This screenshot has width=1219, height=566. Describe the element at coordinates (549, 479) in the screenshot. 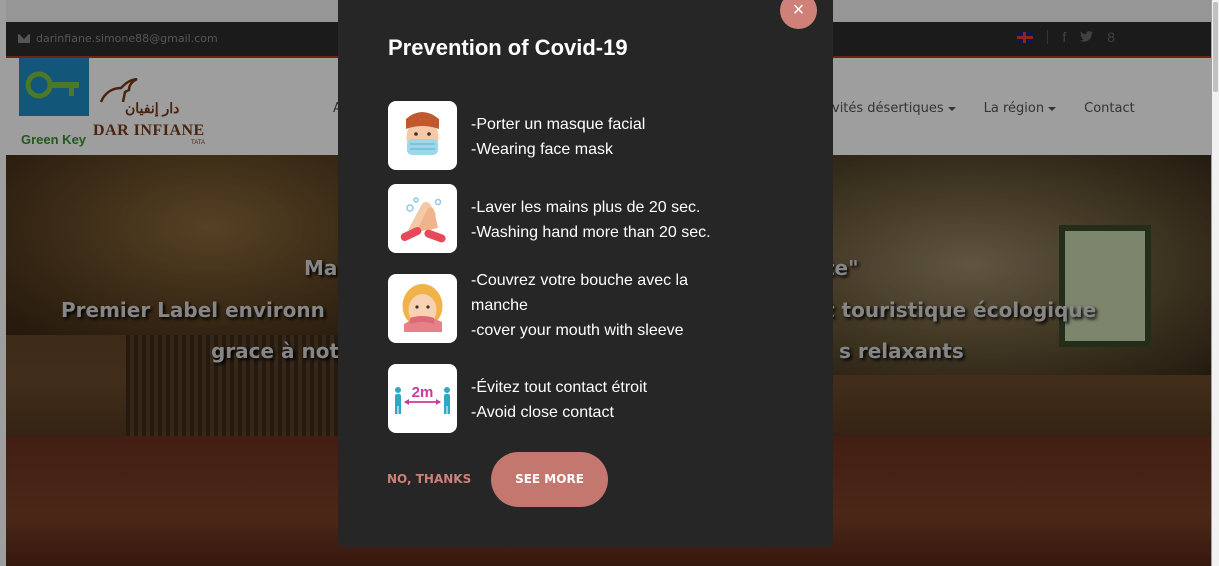

I see `see-more-button: SEE MORE` at that location.